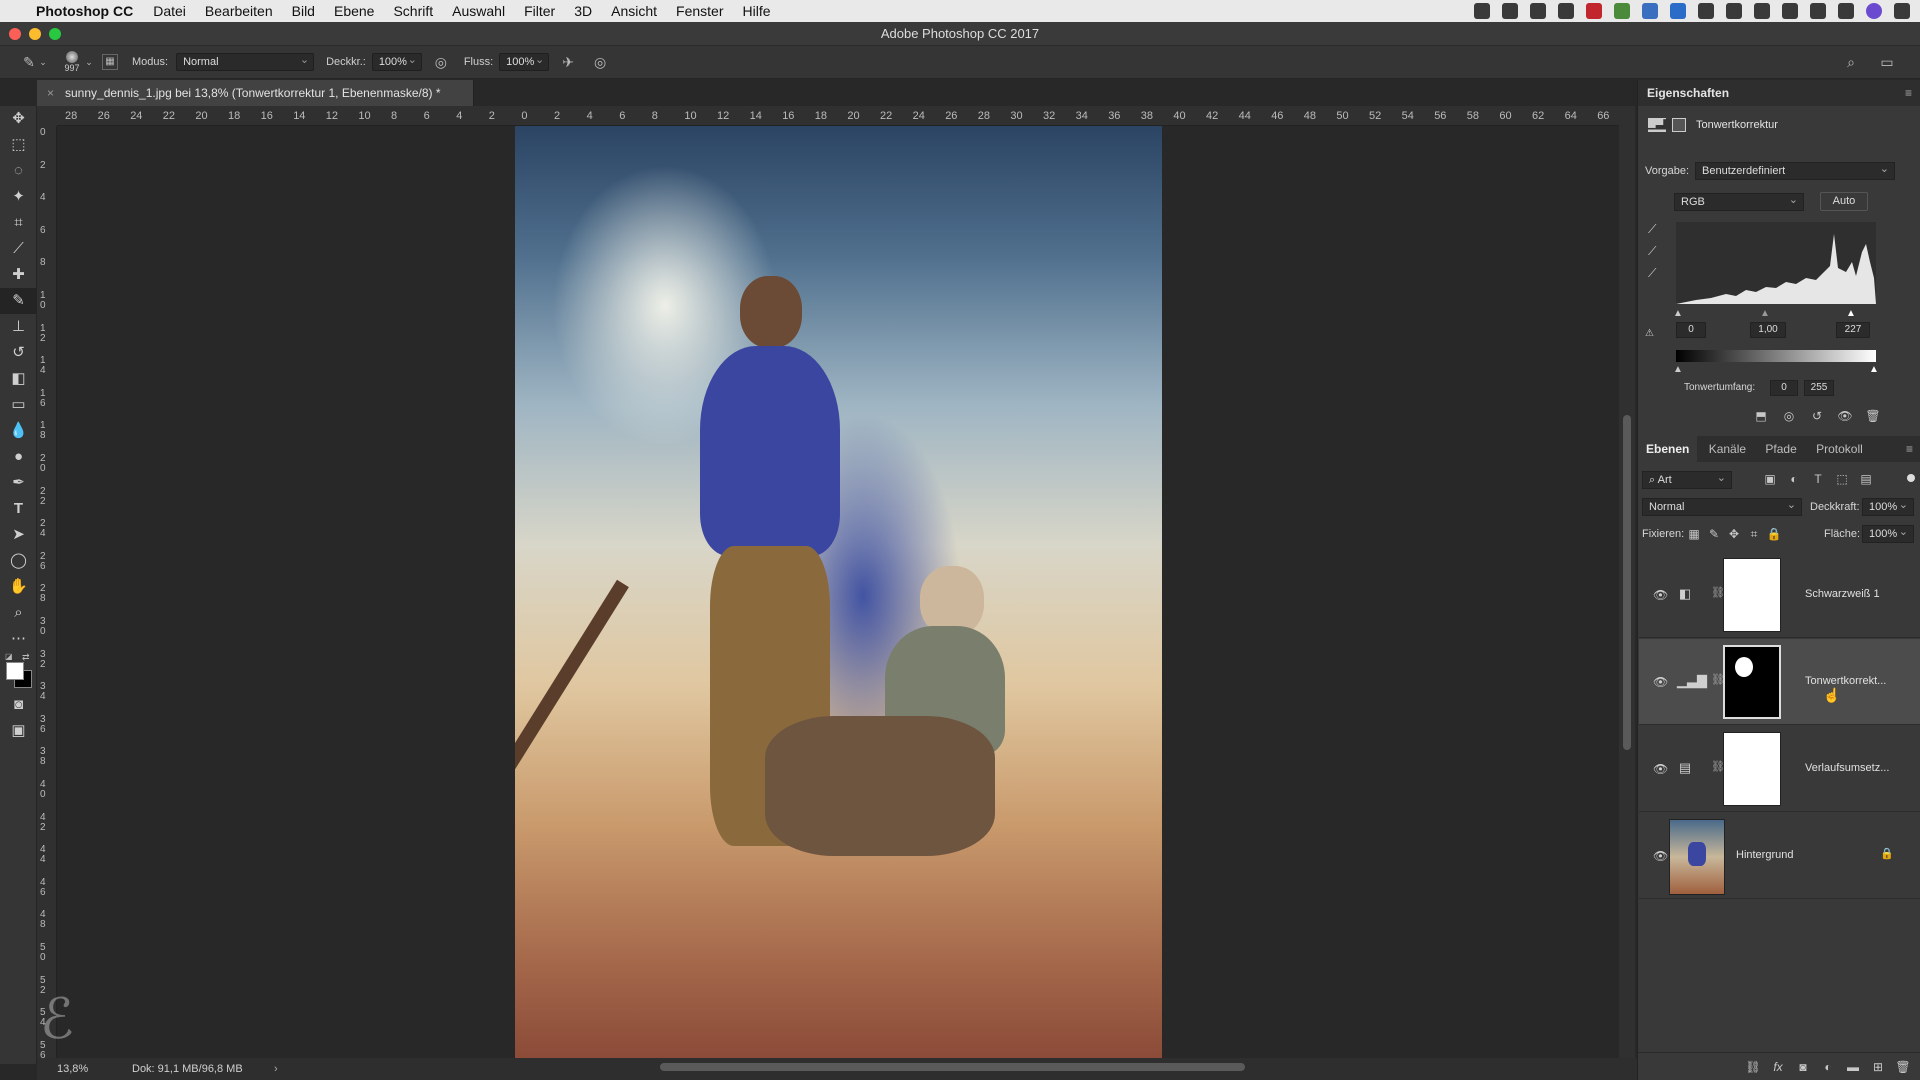  I want to click on filter-smart-icon: ▤, so click(1866, 479).